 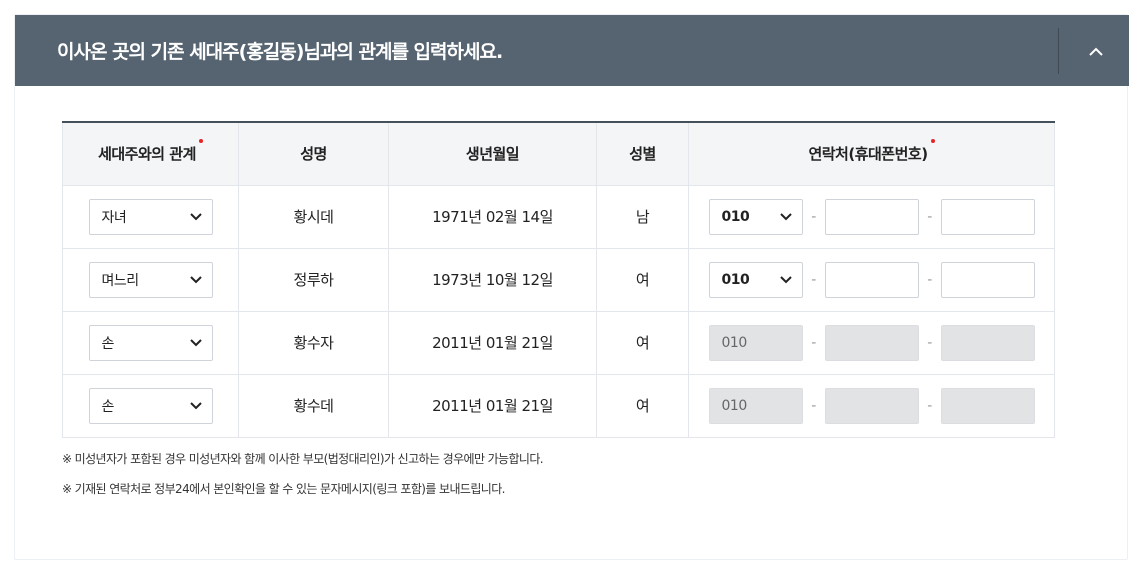 What do you see at coordinates (642, 217) in the screenshot?
I see `cell-gender: 남` at bounding box center [642, 217].